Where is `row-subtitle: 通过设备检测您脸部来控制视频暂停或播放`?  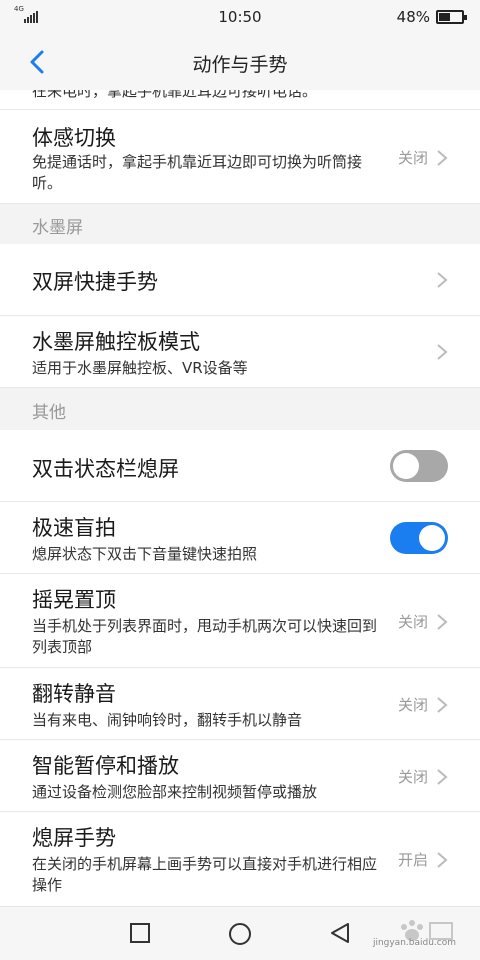 row-subtitle: 通过设备检测您脸部来控制视频暂停或播放 is located at coordinates (175, 792).